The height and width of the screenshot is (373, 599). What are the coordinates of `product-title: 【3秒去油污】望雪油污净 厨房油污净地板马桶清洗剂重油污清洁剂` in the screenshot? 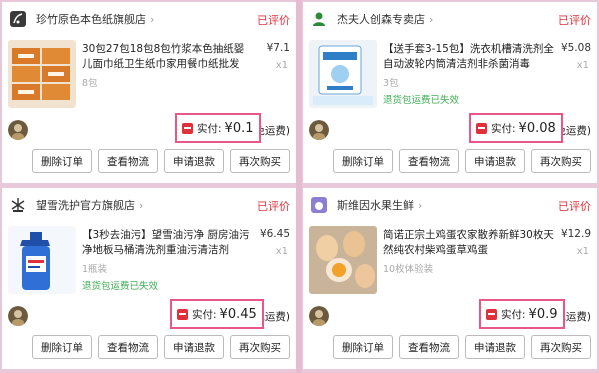 It's located at (168, 243).